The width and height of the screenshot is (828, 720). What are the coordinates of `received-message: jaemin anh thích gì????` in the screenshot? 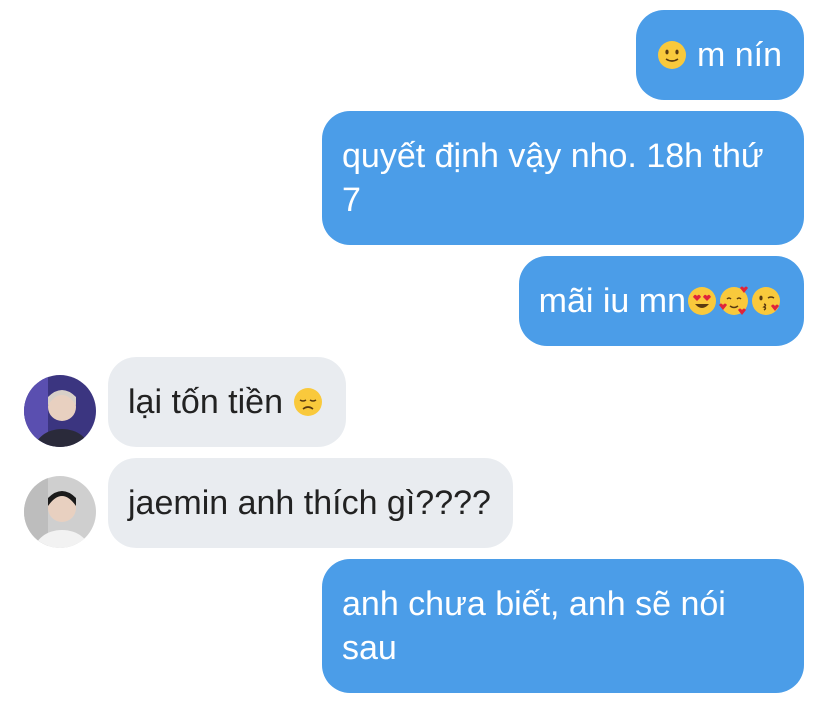 It's located at (310, 503).